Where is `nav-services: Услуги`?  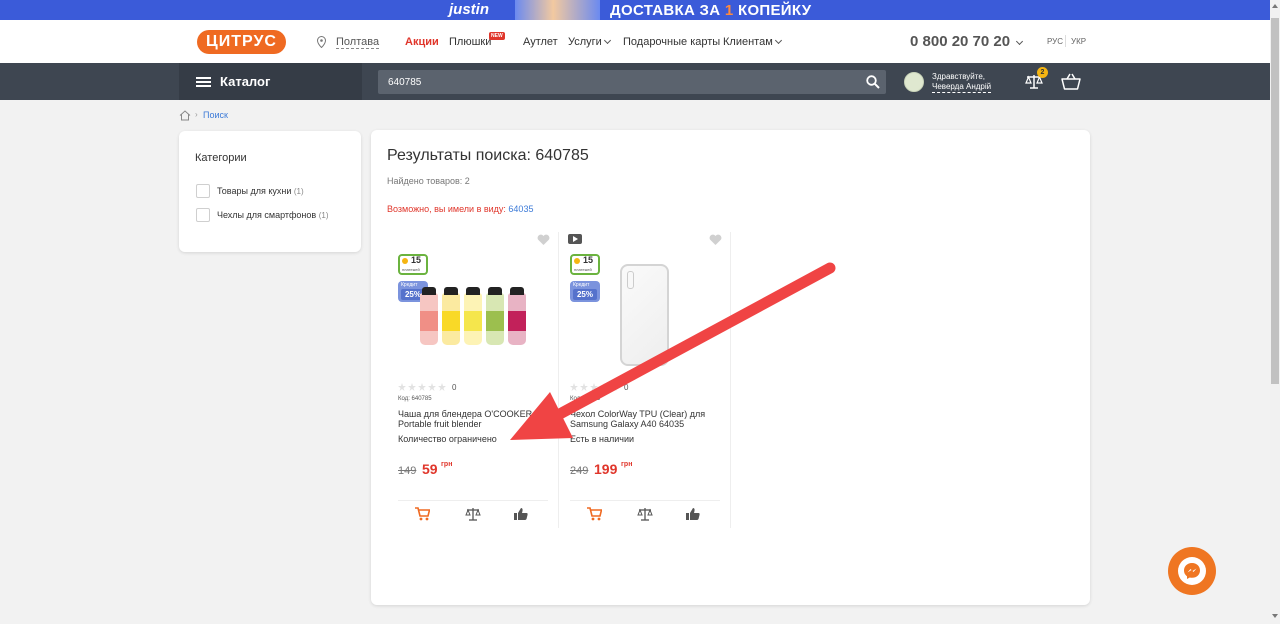
nav-services: Услуги is located at coordinates (589, 42).